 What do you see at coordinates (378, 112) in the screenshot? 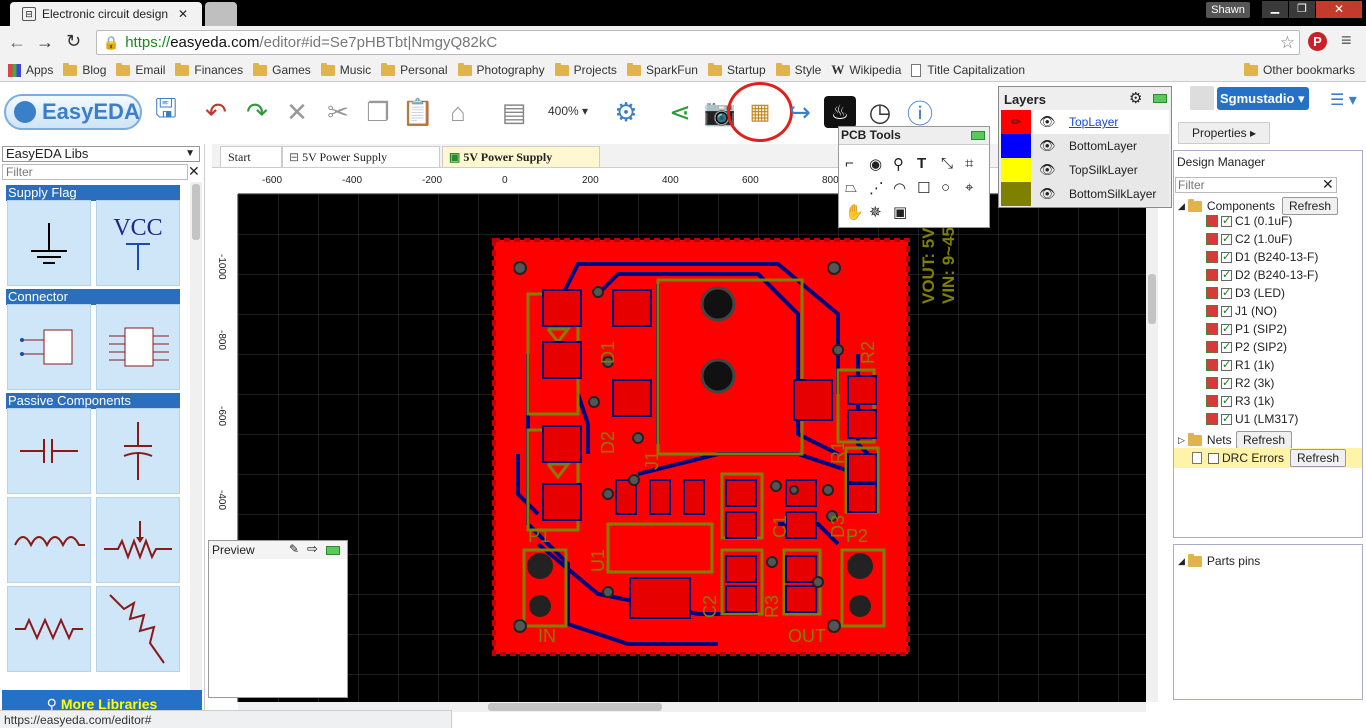
I see `copy-icon: ❐` at bounding box center [378, 112].